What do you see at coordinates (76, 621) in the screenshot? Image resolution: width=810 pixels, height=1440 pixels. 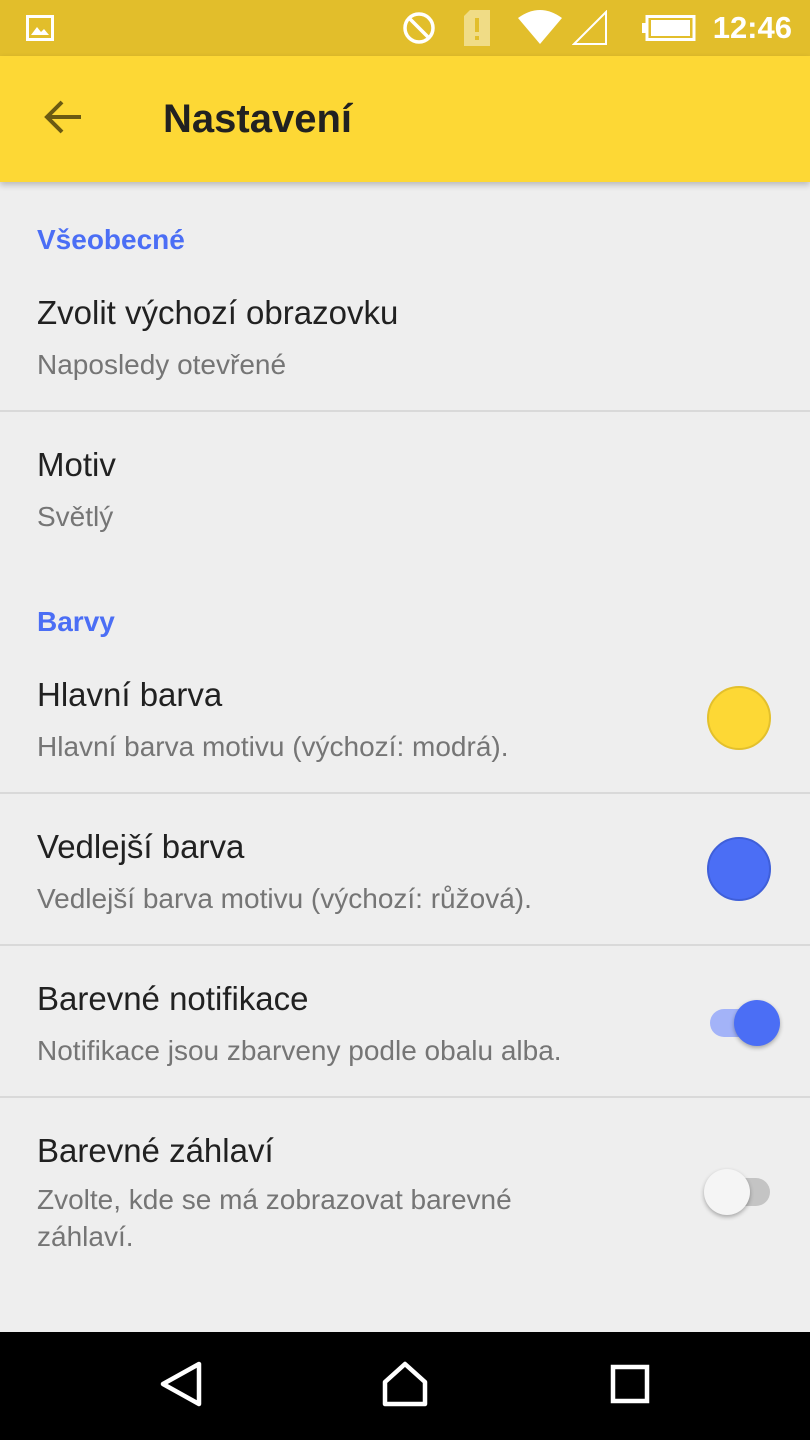 I see `section-header-colors: Barvy` at bounding box center [76, 621].